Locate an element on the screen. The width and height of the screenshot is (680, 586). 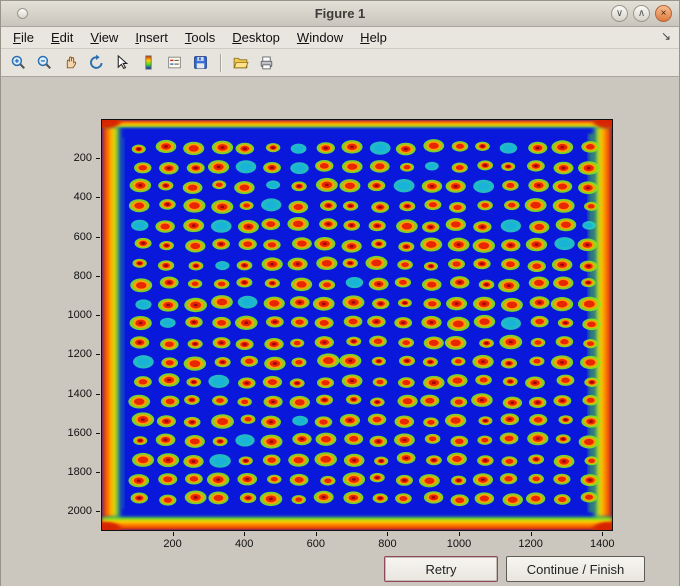
toolbar-zoom-in-button is located at coordinates (18, 62).